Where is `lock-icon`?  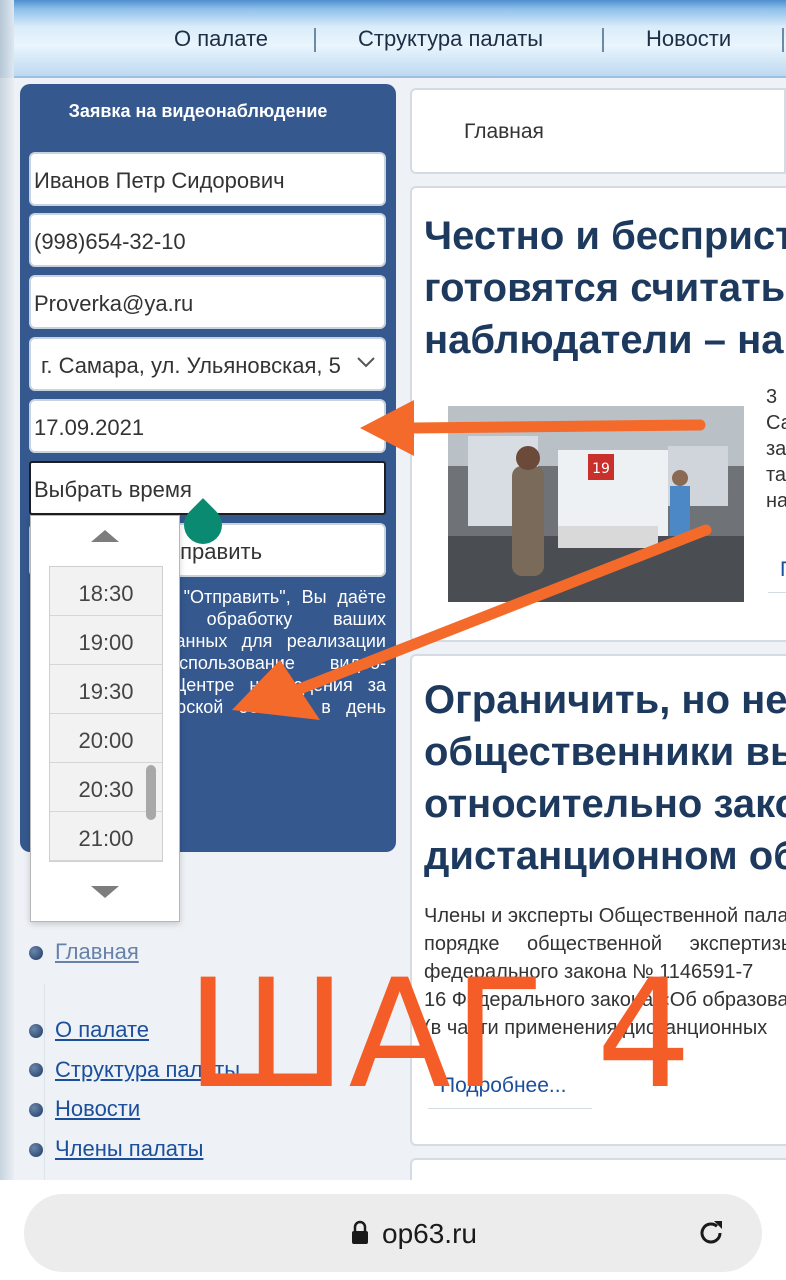 lock-icon is located at coordinates (360, 1232).